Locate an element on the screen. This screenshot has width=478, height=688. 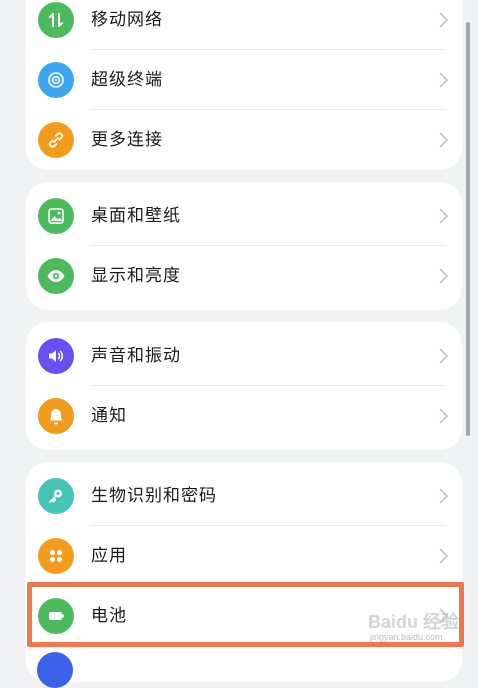
mobile-network-icon is located at coordinates (56, 20).